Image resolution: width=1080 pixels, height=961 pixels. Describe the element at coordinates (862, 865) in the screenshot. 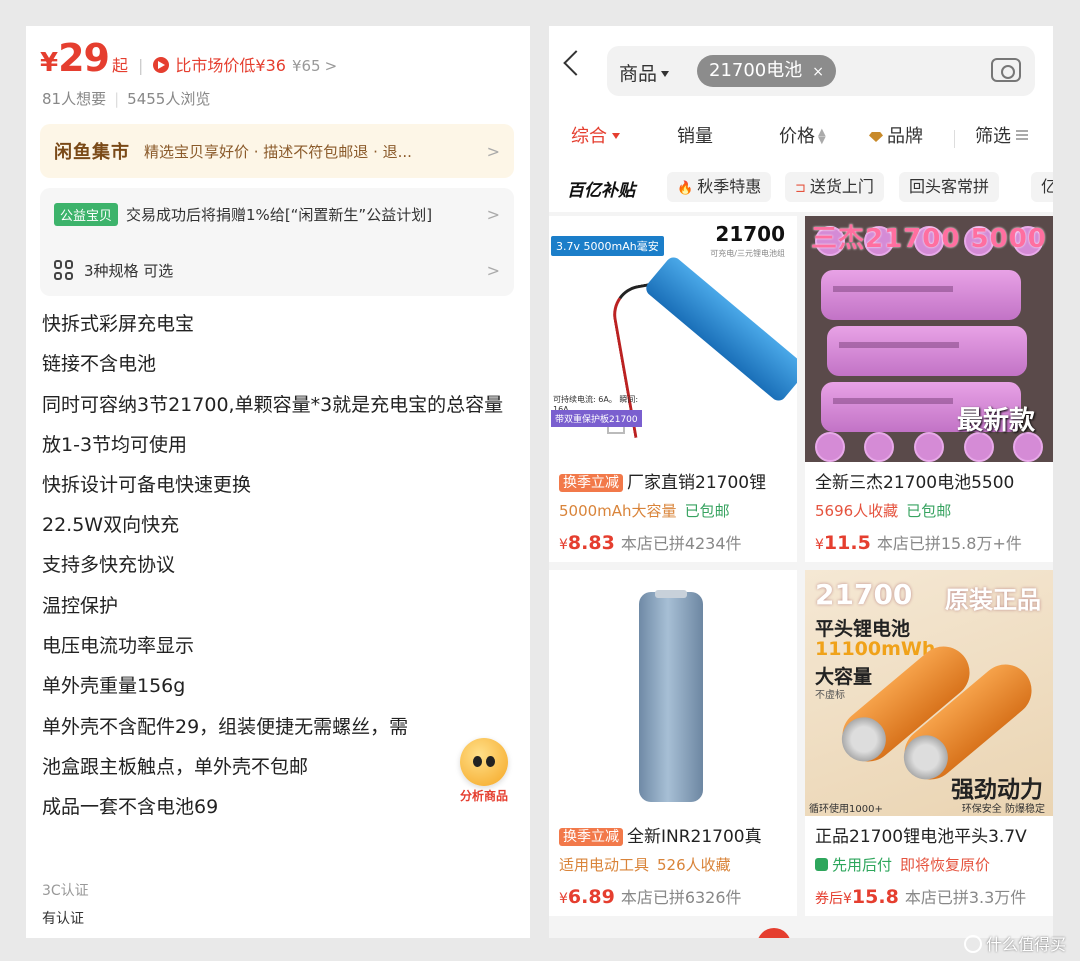

I see `sub-text: 先用后付` at that location.